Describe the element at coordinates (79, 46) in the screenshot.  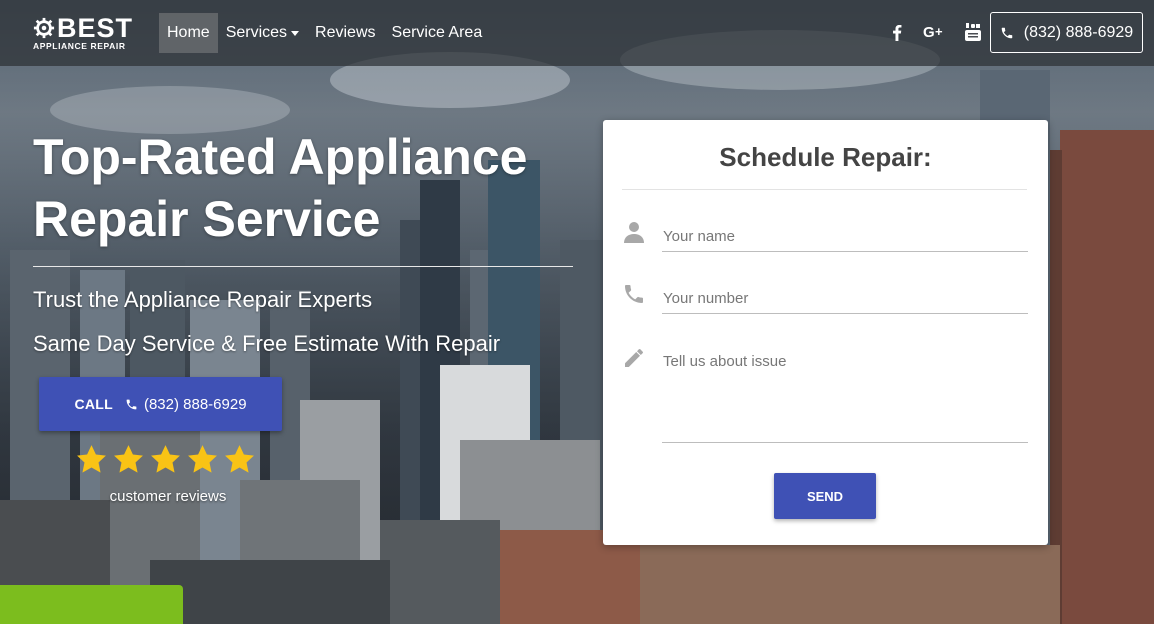
I see `logo-subtitle: APPLIANCE REPAIR` at that location.